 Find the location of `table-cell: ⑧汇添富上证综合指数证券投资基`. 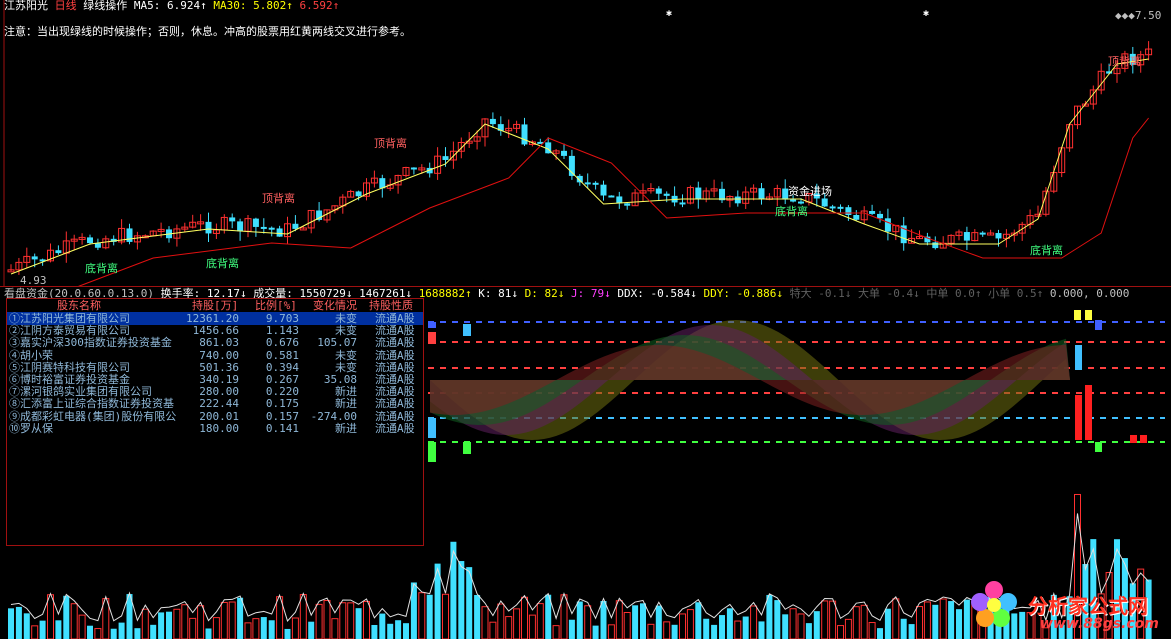

table-cell: ⑧汇添富上证综合指数证券投资基 is located at coordinates (91, 404).